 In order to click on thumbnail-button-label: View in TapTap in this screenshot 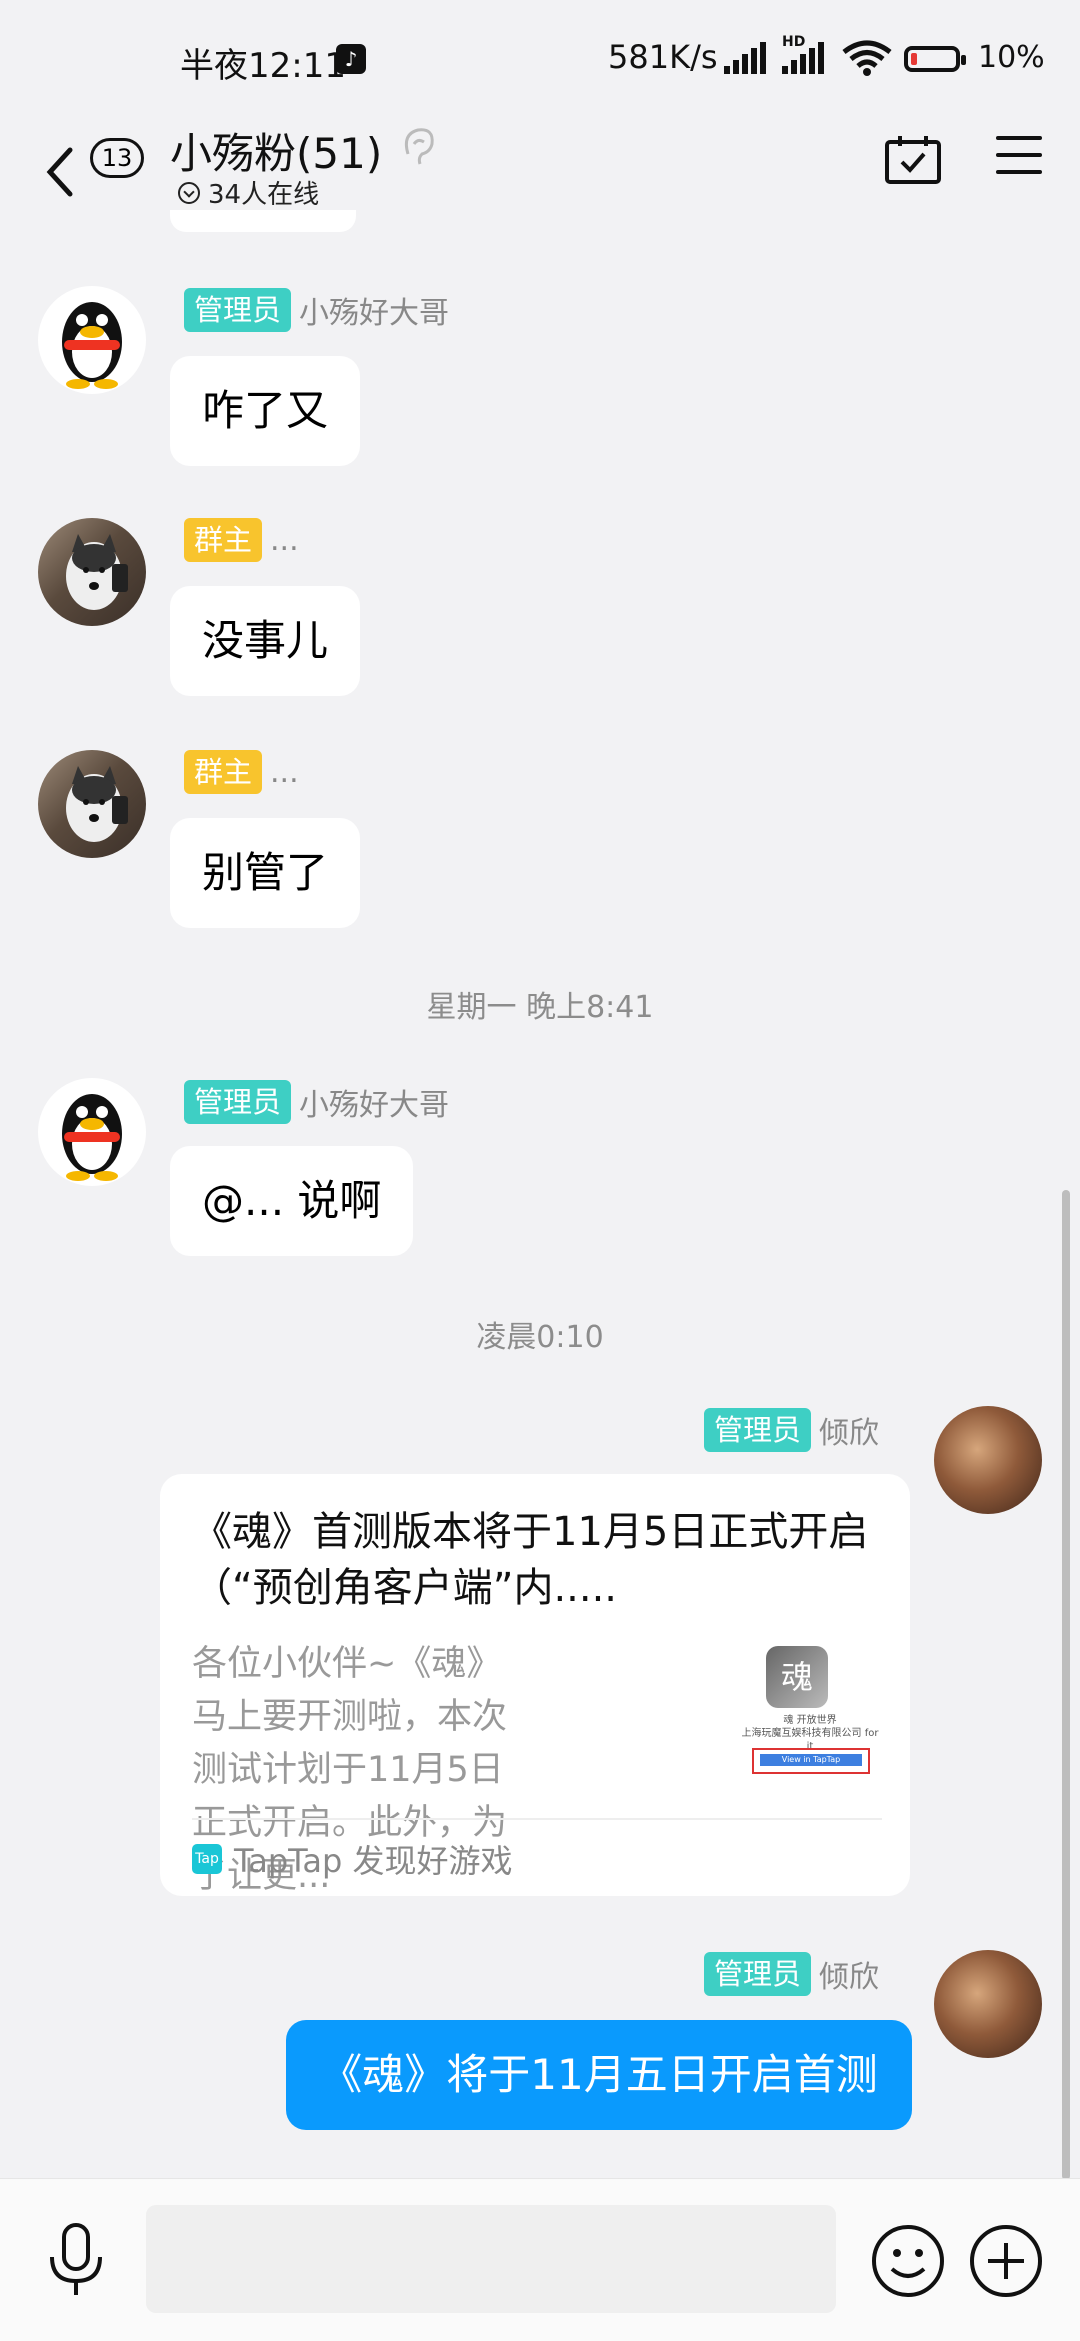, I will do `click(811, 1760)`.